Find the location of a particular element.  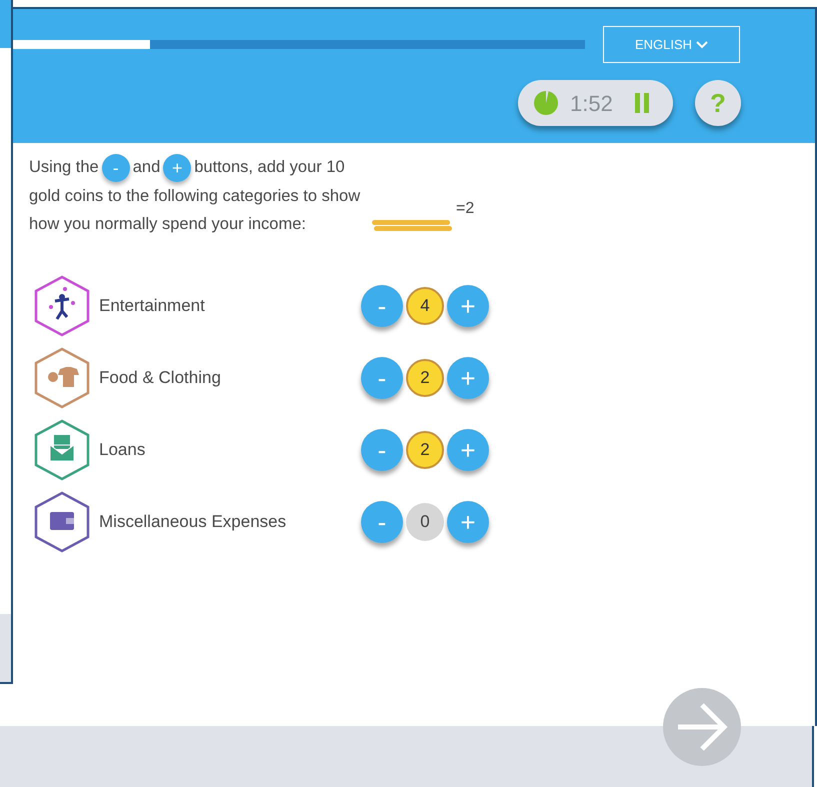

minus-sample: - is located at coordinates (116, 168).